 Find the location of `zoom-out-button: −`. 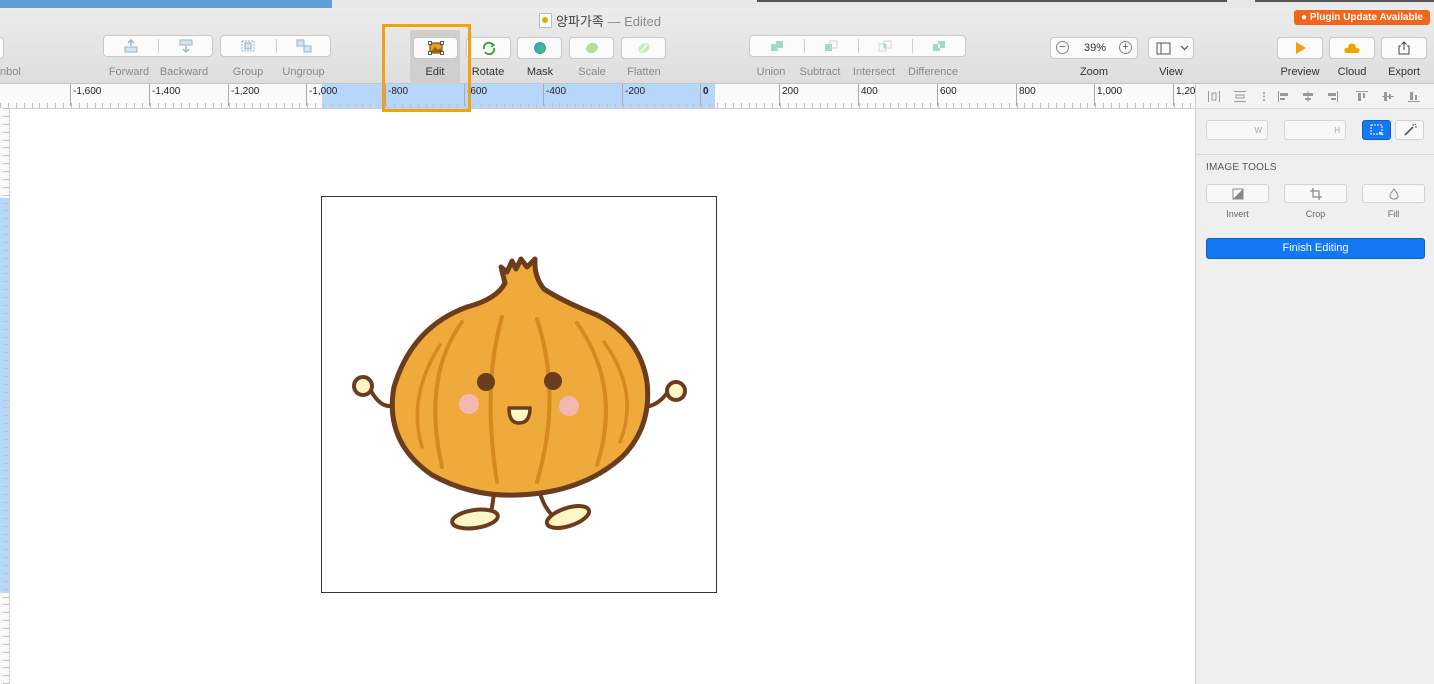

zoom-out-button: − is located at coordinates (1062, 47).